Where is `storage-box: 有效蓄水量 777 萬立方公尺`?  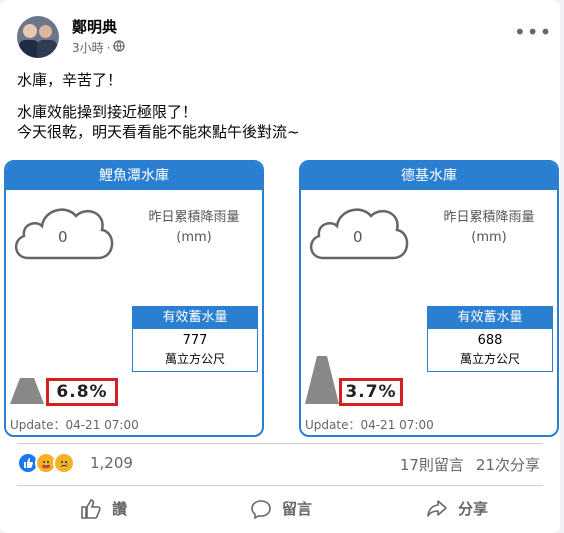 storage-box: 有效蓄水量 777 萬立方公尺 is located at coordinates (195, 339).